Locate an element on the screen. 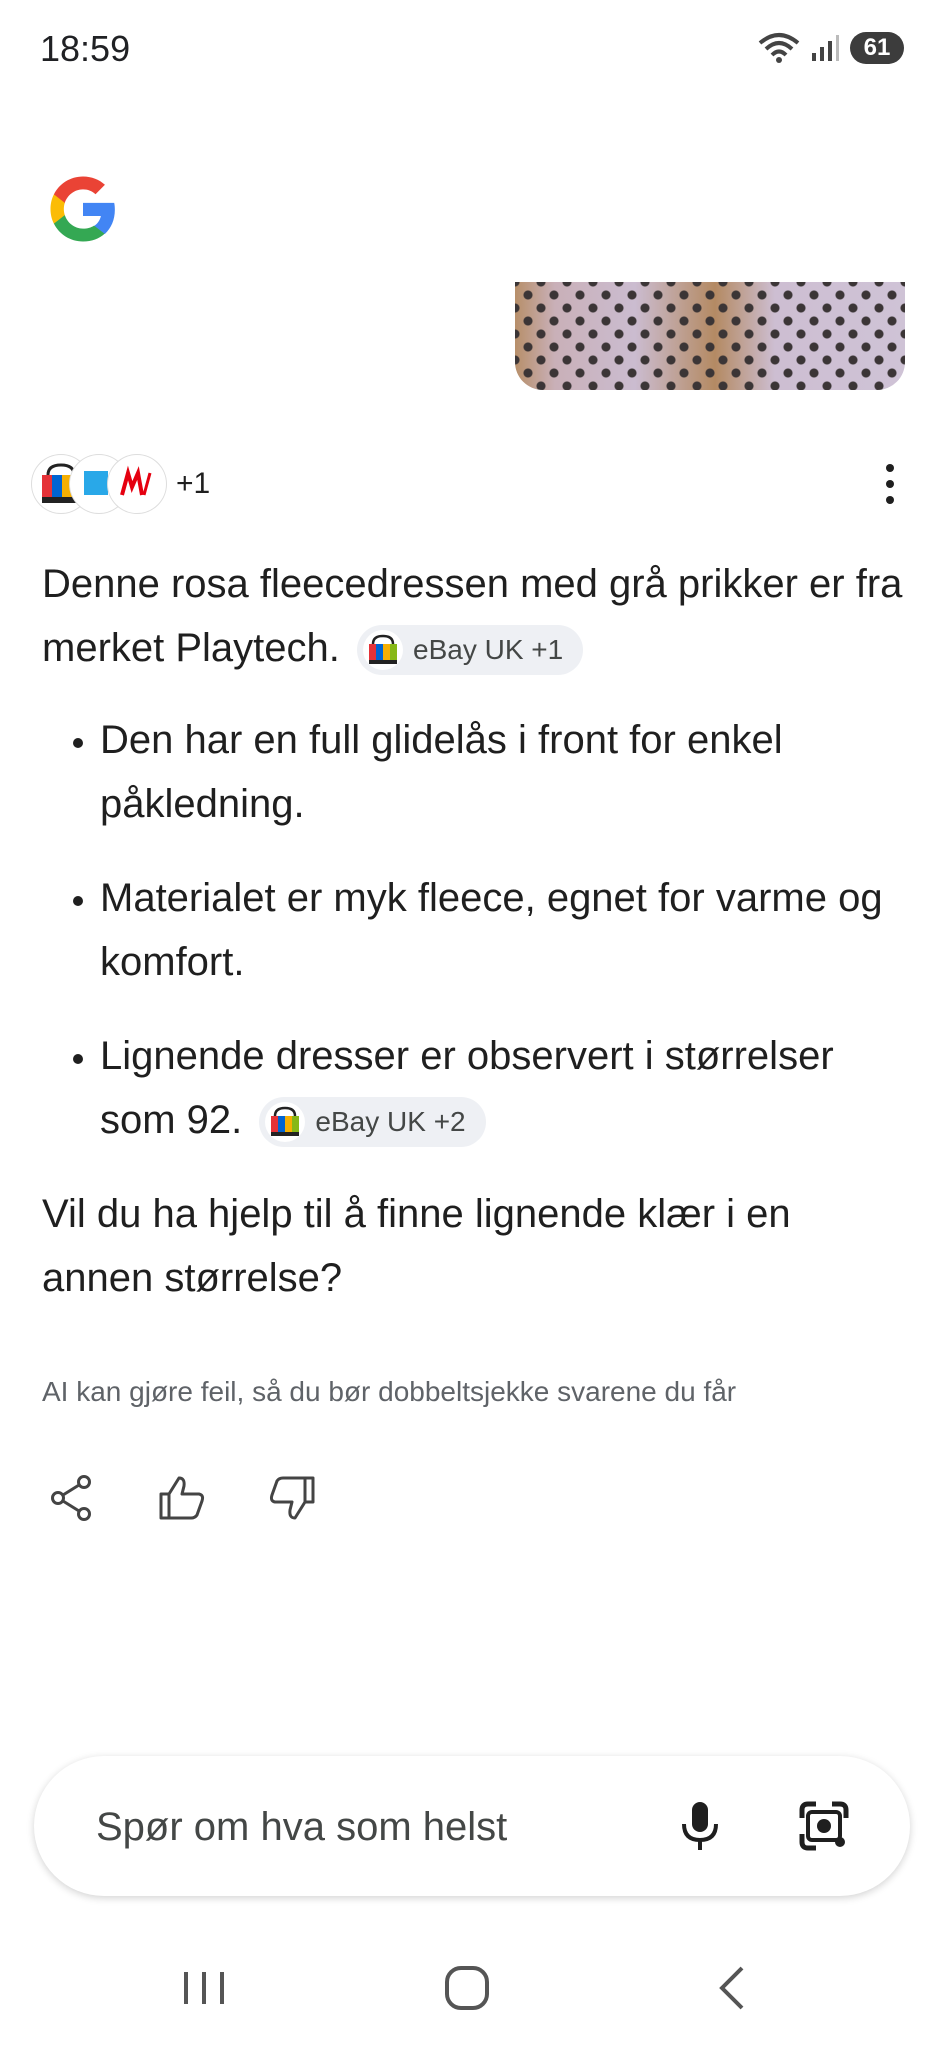 Image resolution: width=946 pixels, height=2049 pixels. back-icon is located at coordinates (734, 1988).